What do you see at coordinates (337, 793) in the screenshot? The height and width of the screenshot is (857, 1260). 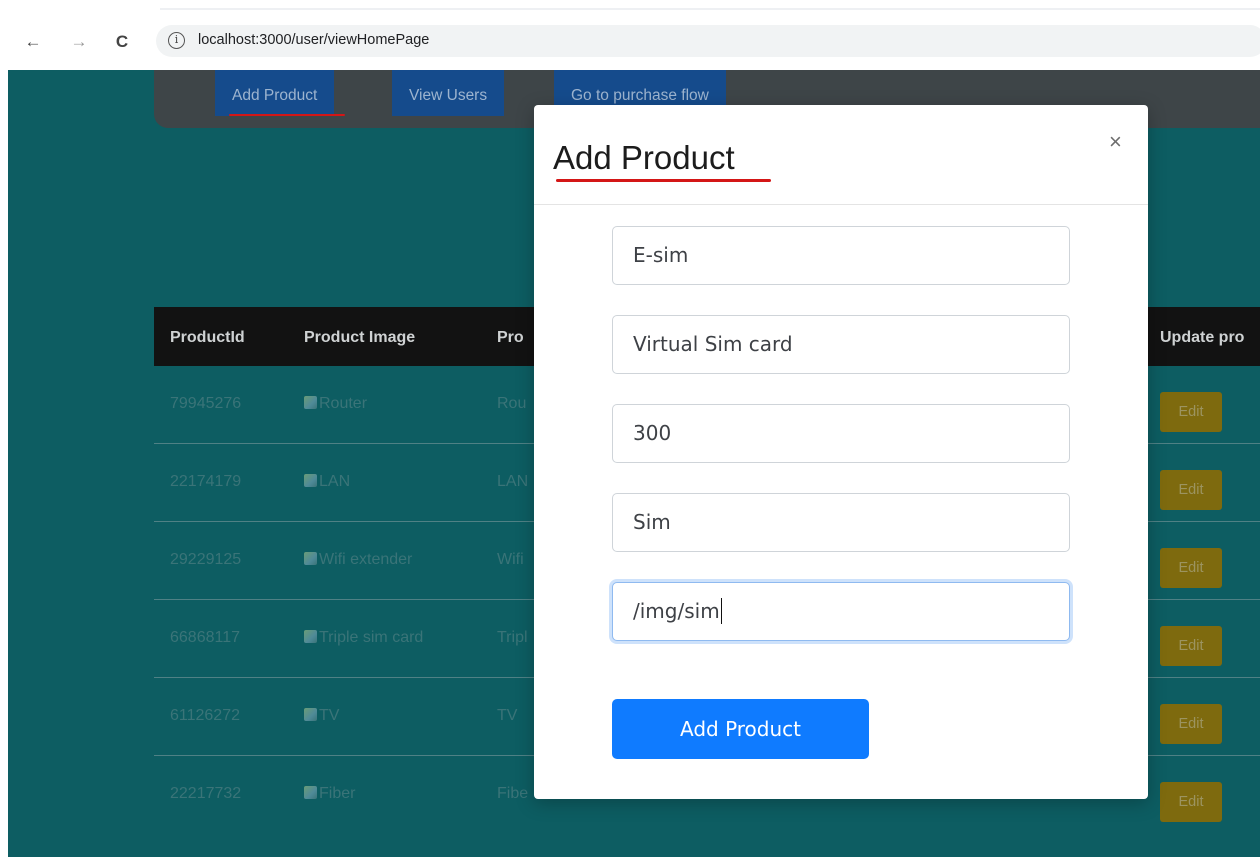 I see `image-alt-text: Fiber` at bounding box center [337, 793].